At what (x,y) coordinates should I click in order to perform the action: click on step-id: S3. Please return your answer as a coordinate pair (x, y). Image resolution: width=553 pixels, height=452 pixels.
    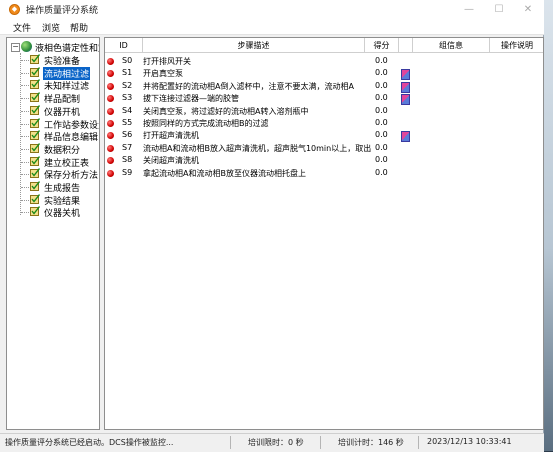
    Looking at the image, I should click on (127, 98).